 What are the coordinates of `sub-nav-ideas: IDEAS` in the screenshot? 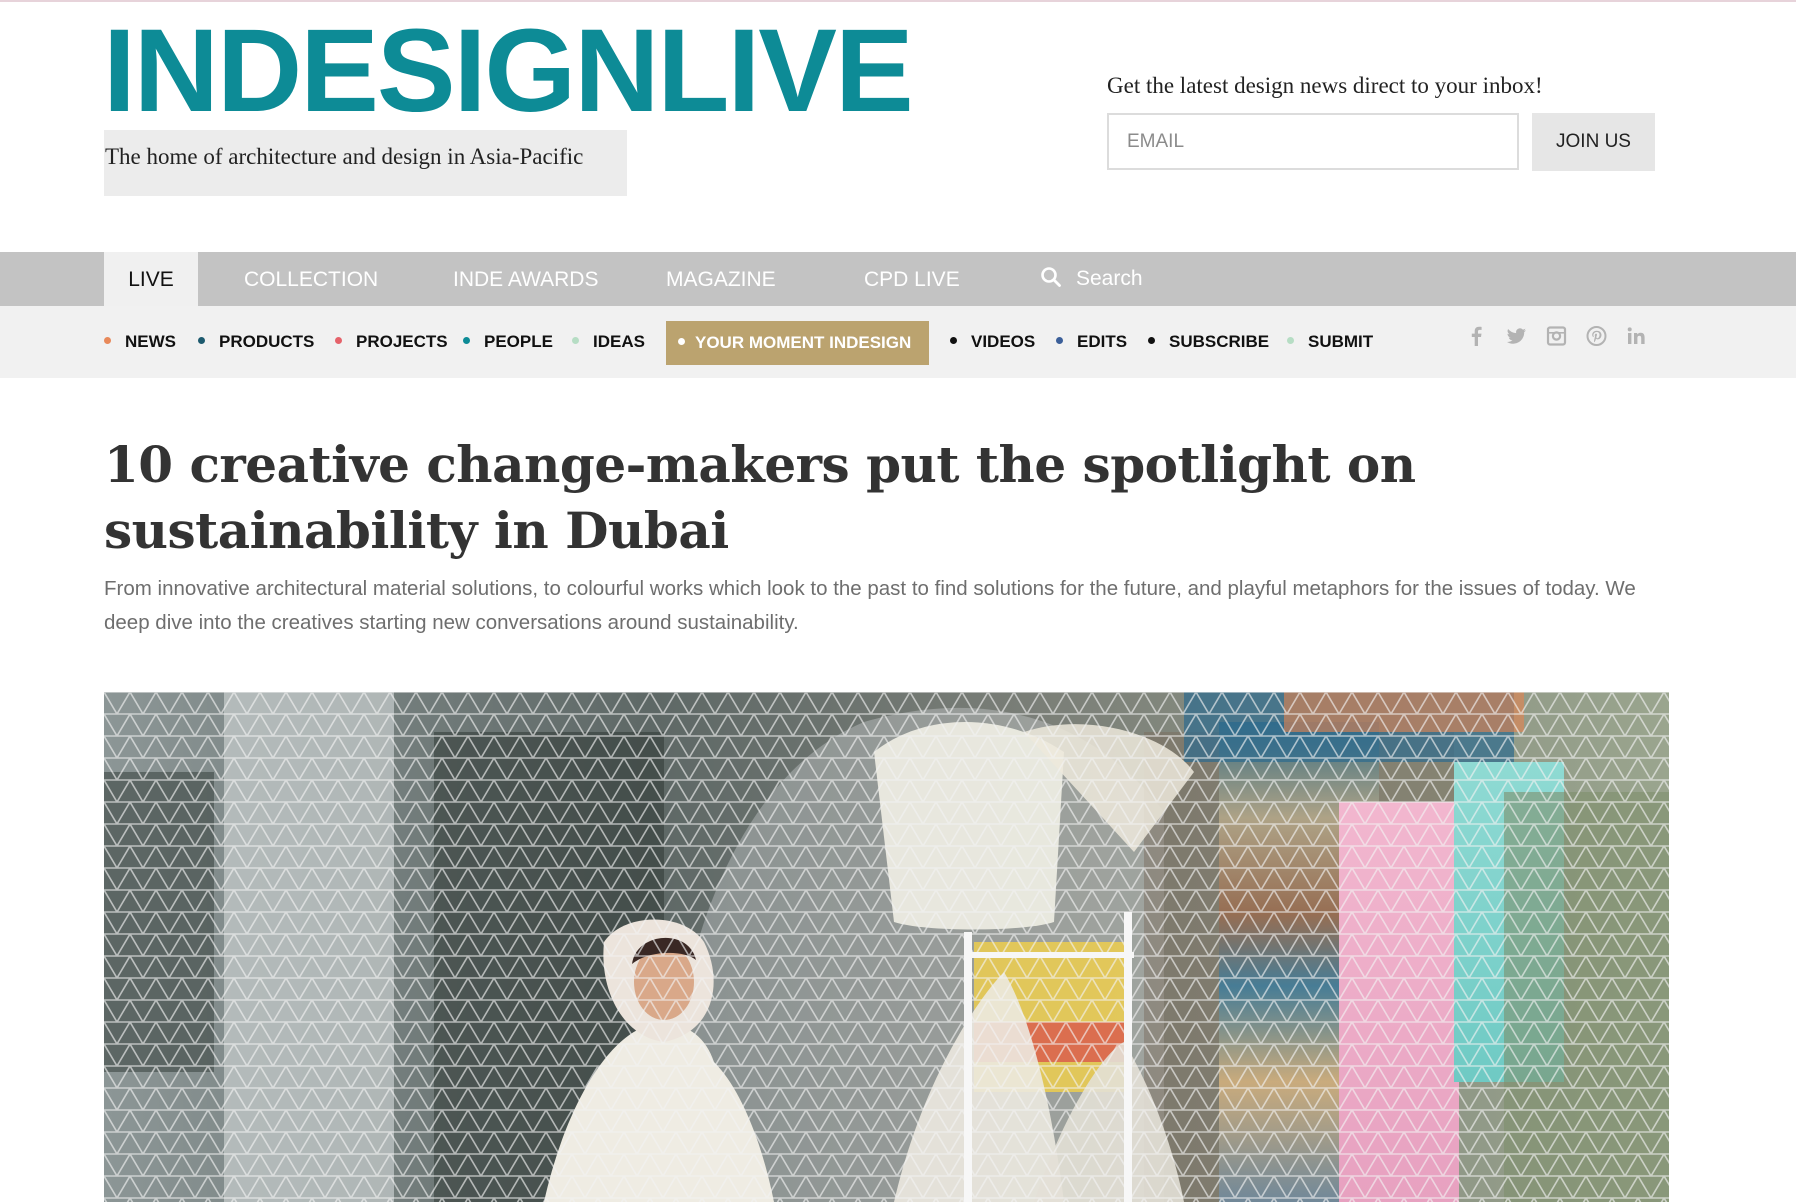 It's located at (608, 342).